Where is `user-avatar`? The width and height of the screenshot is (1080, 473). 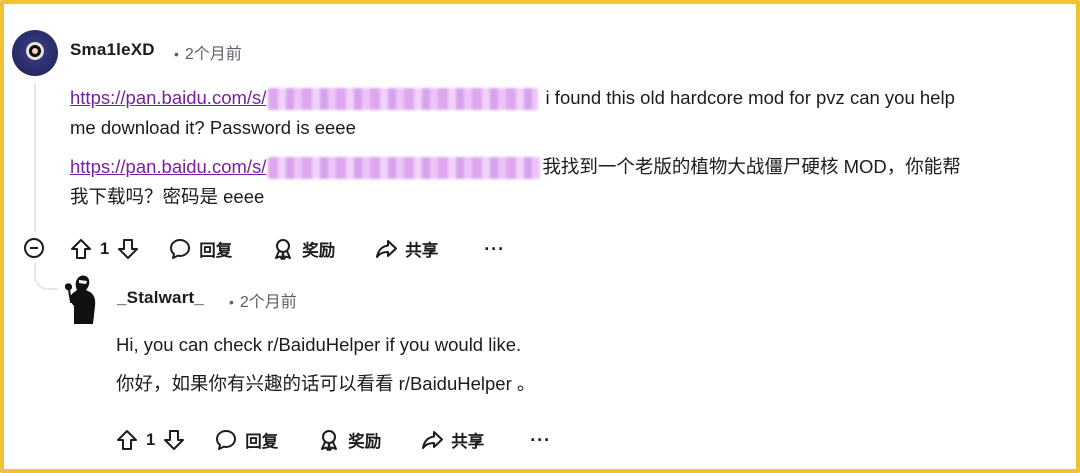
user-avatar is located at coordinates (35, 53).